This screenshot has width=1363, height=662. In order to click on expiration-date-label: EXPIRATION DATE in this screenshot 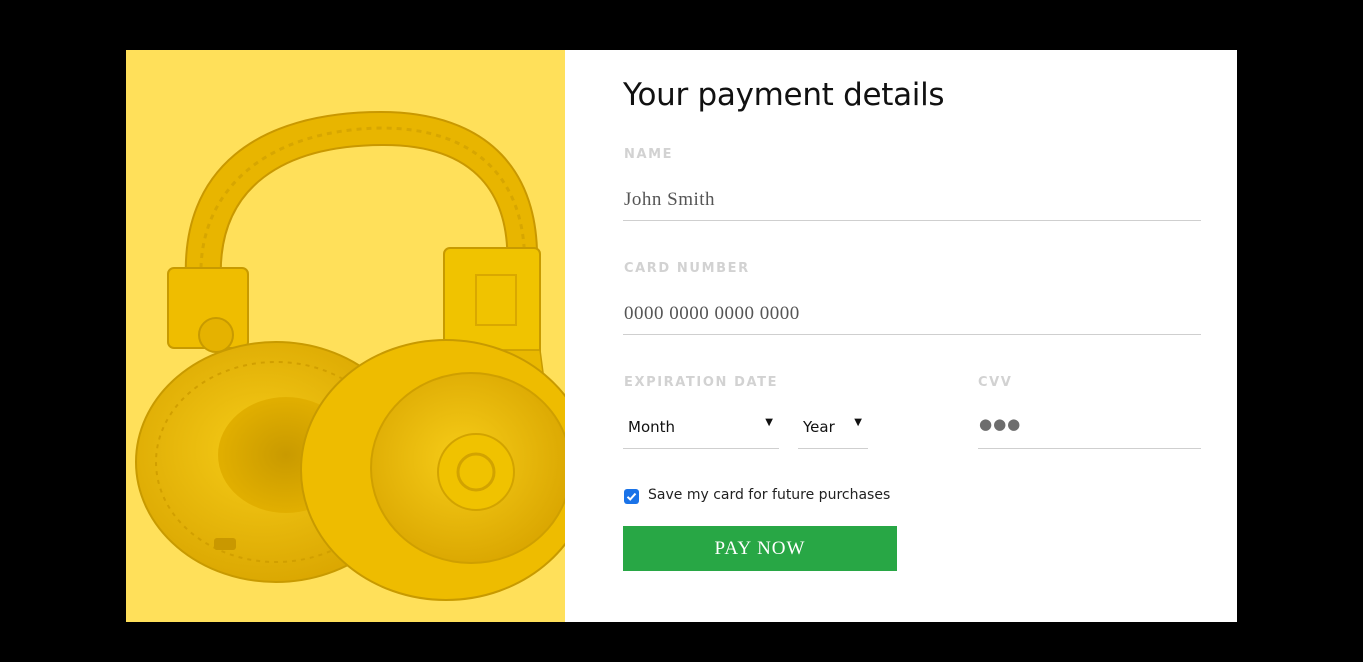, I will do `click(701, 382)`.